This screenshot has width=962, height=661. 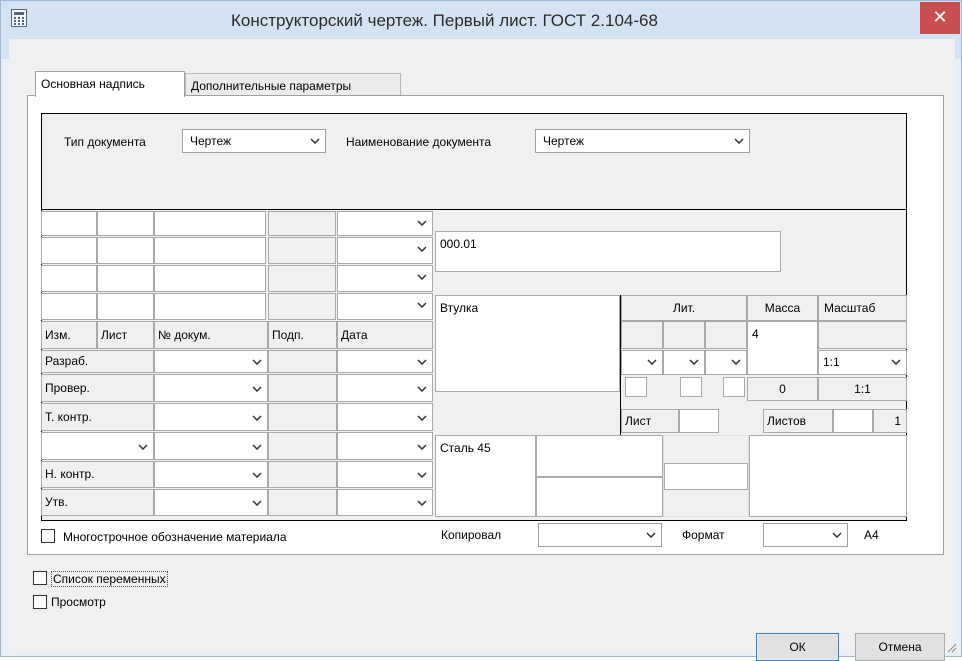 What do you see at coordinates (302, 417) in the screenshot?
I see `t-kontr-sign-cell` at bounding box center [302, 417].